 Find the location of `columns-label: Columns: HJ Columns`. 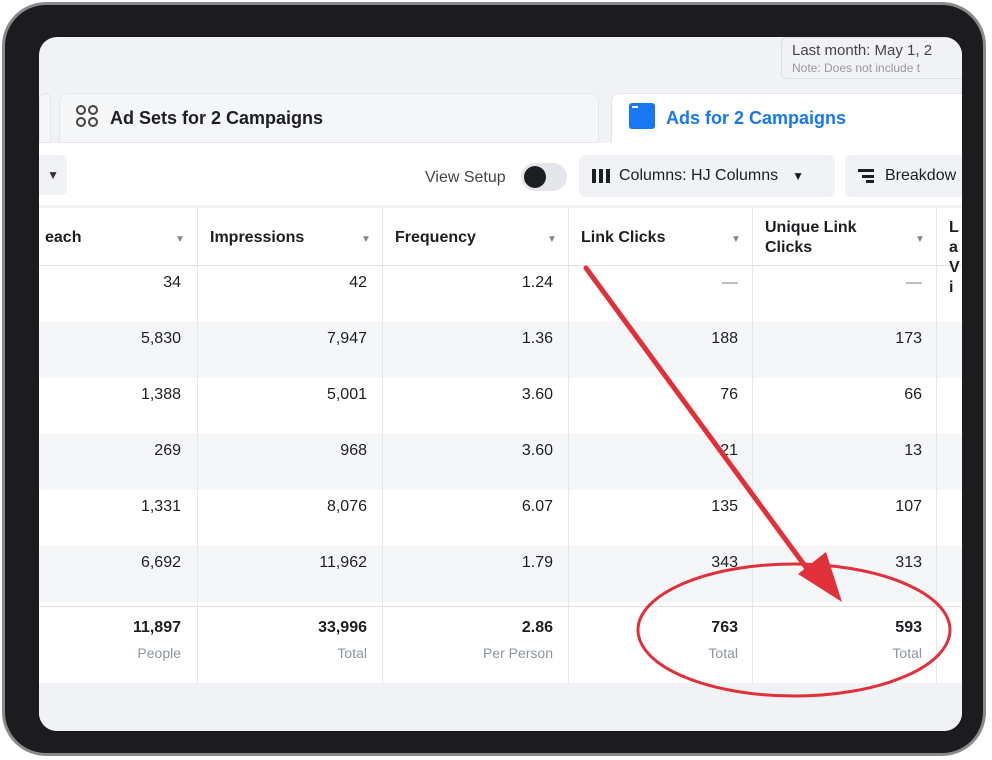

columns-label: Columns: HJ Columns is located at coordinates (699, 175).